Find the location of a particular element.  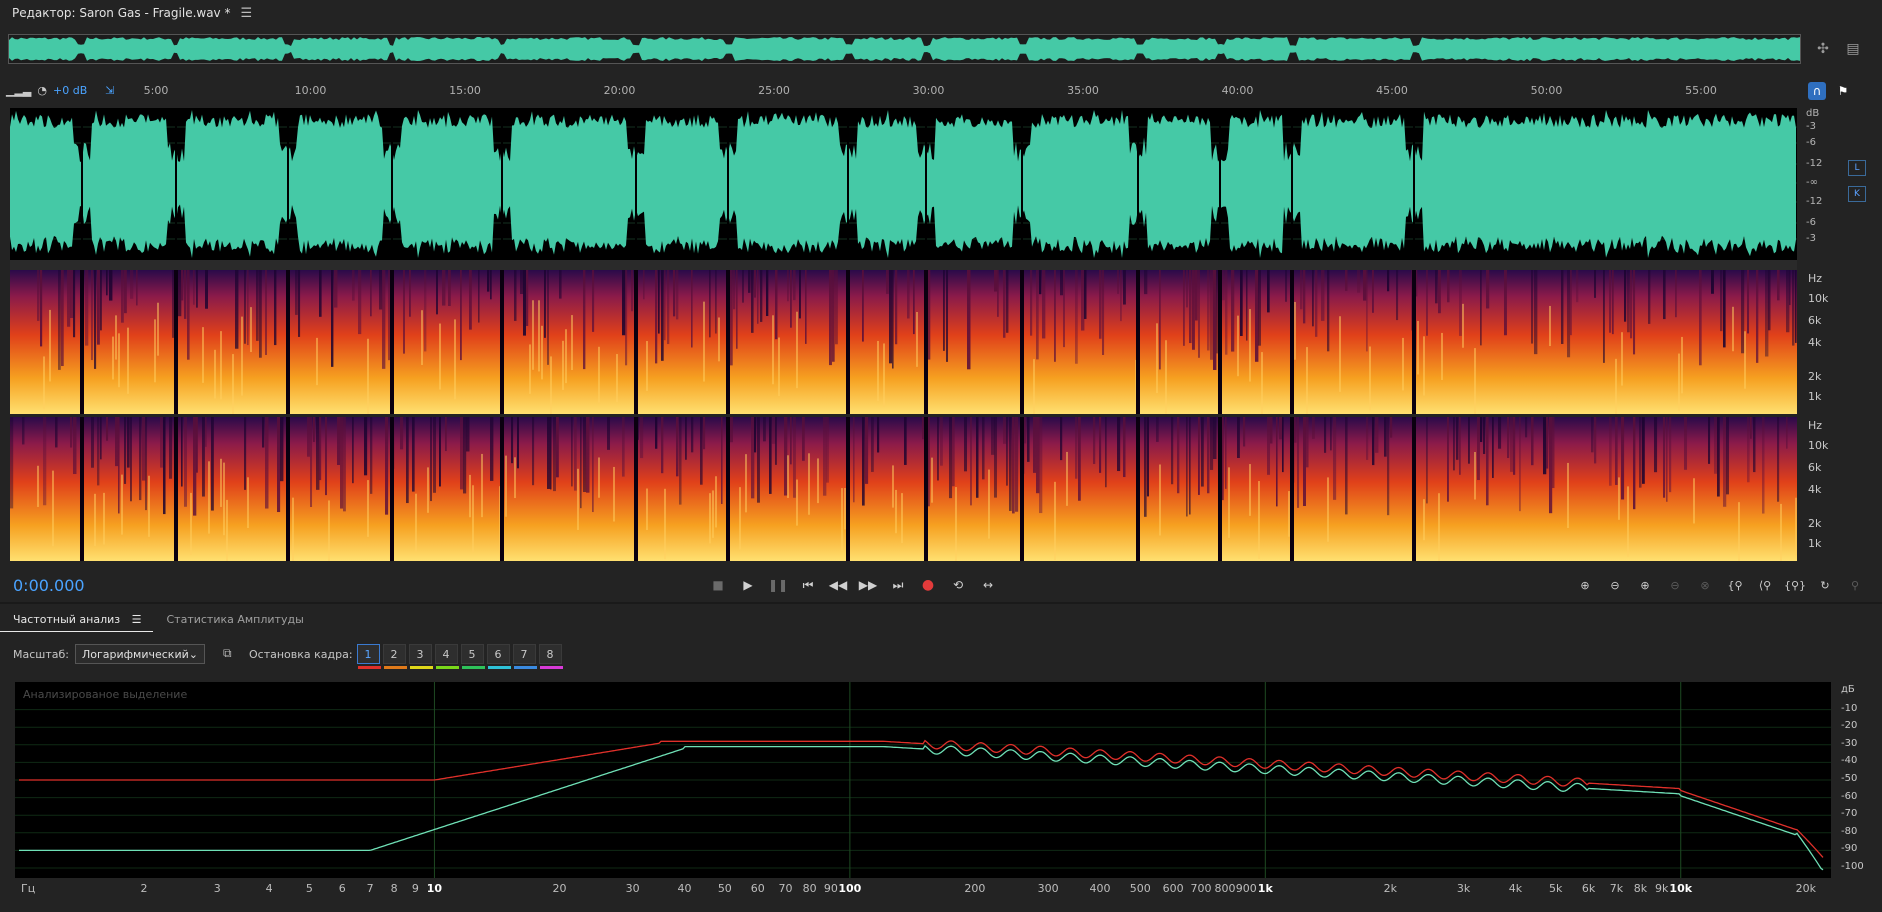

zoom-in-point-icon: {⚲ is located at coordinates (1735, 585).